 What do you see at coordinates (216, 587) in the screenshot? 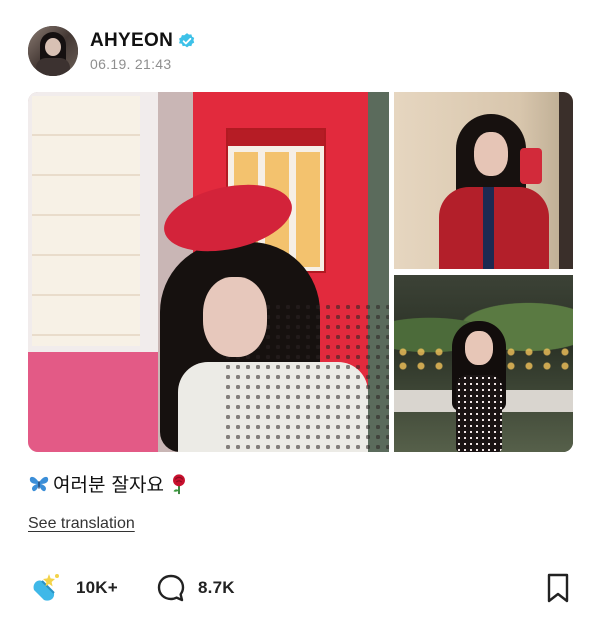
I see `comment-count: 8.7K` at bounding box center [216, 587].